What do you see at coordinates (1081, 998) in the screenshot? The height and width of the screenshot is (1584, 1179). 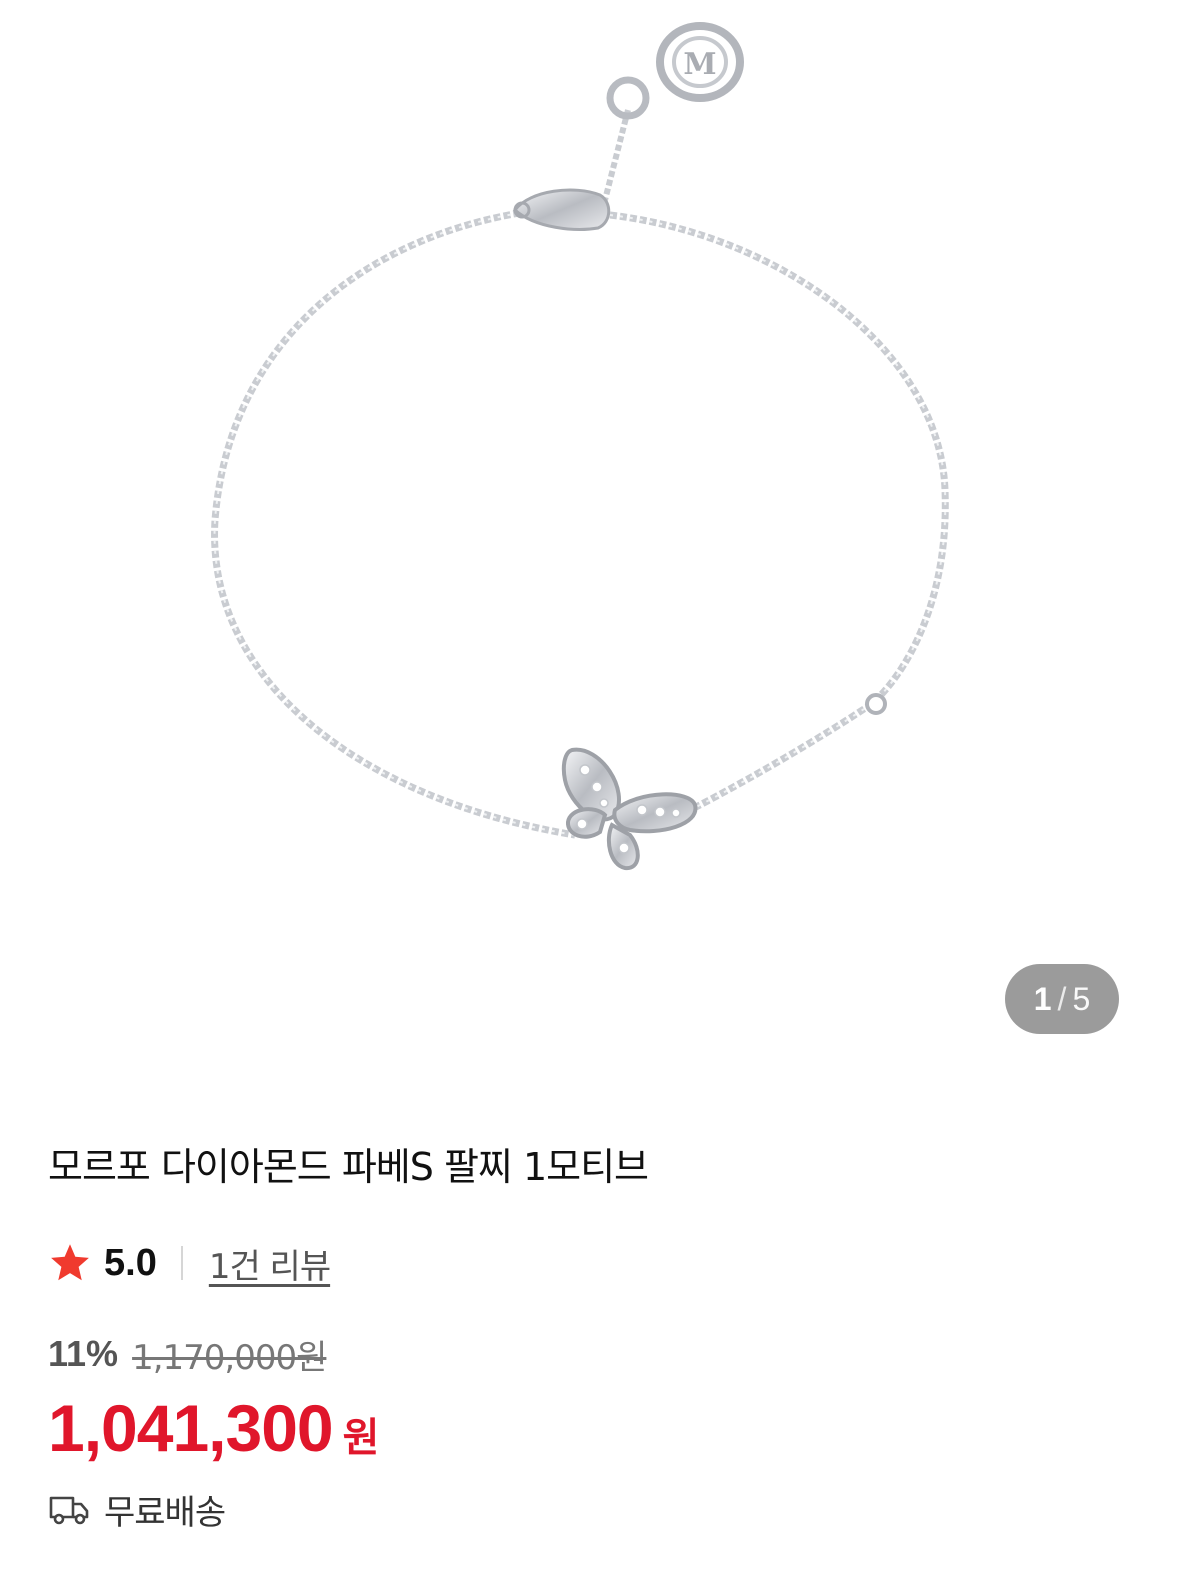 I see `image-counter-total: 5` at bounding box center [1081, 998].